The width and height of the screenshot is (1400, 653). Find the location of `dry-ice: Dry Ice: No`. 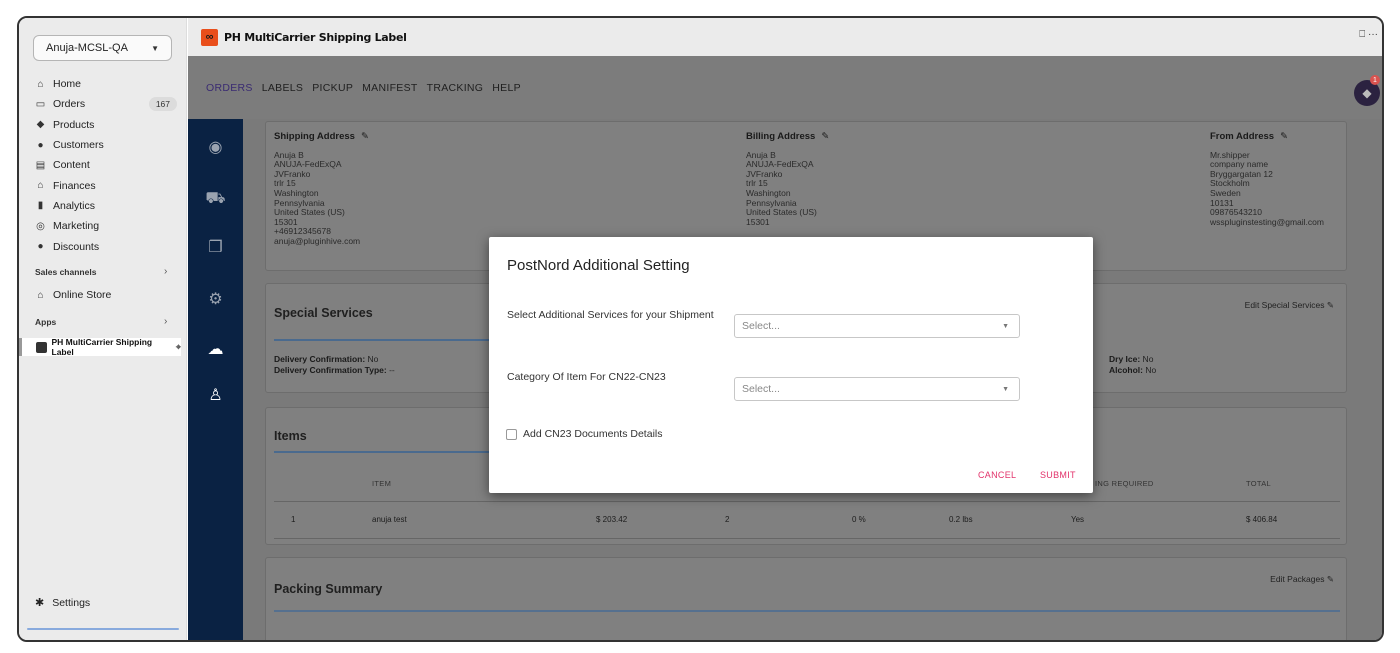

dry-ice: Dry Ice: No is located at coordinates (1131, 359).